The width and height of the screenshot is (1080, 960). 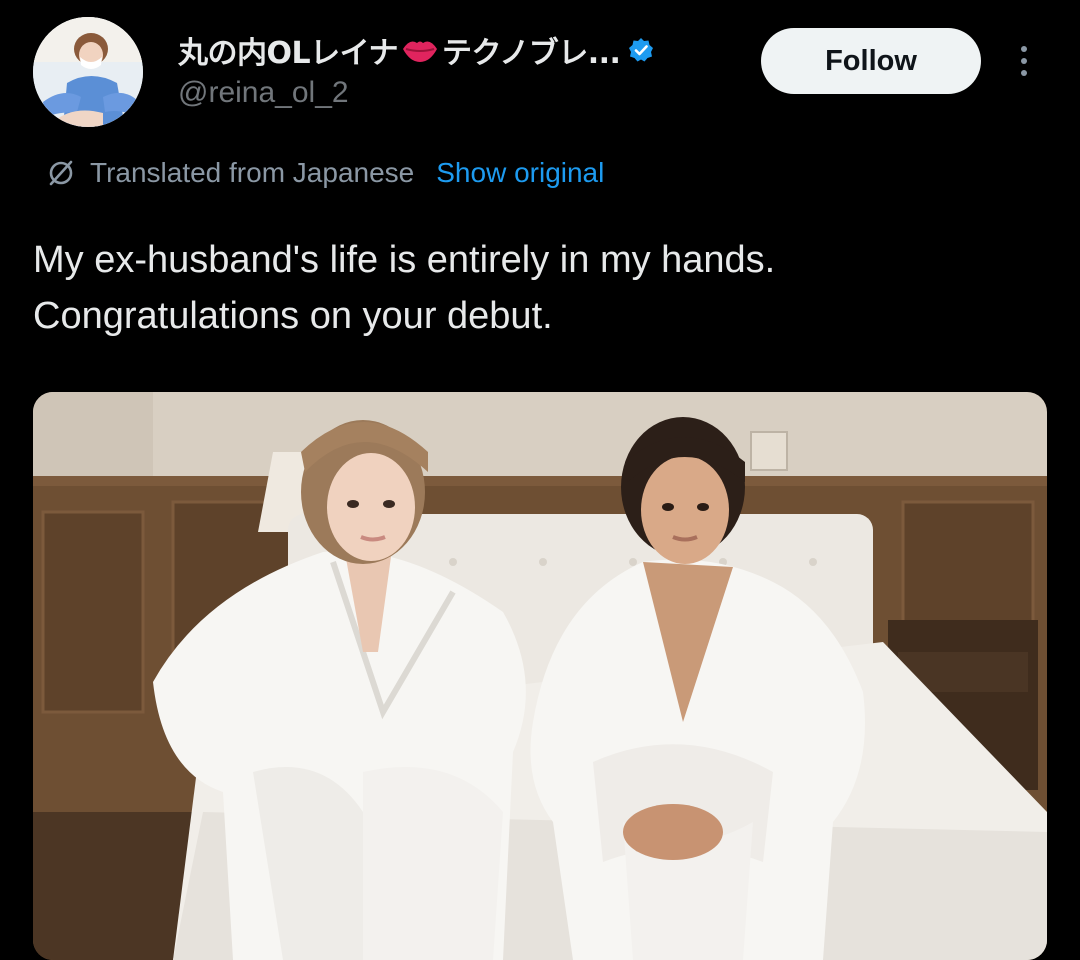 What do you see at coordinates (871, 61) in the screenshot?
I see `follow-button: Follow` at bounding box center [871, 61].